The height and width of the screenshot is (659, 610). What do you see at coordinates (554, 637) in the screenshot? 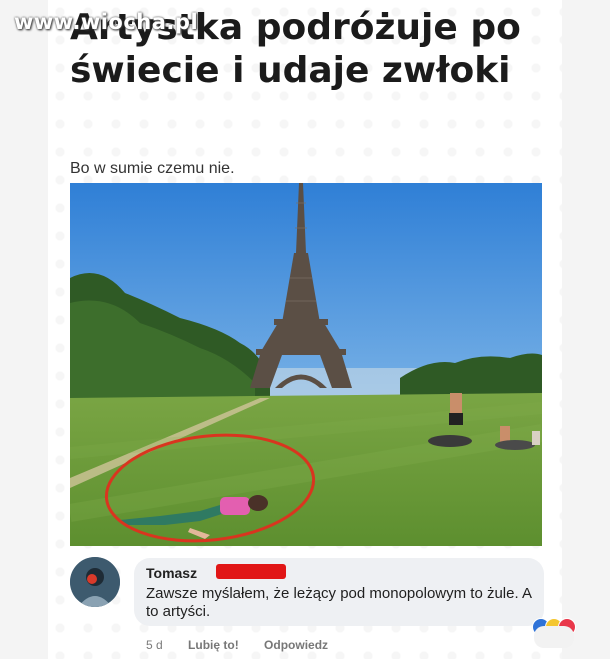
I see `empty-pill` at bounding box center [554, 637].